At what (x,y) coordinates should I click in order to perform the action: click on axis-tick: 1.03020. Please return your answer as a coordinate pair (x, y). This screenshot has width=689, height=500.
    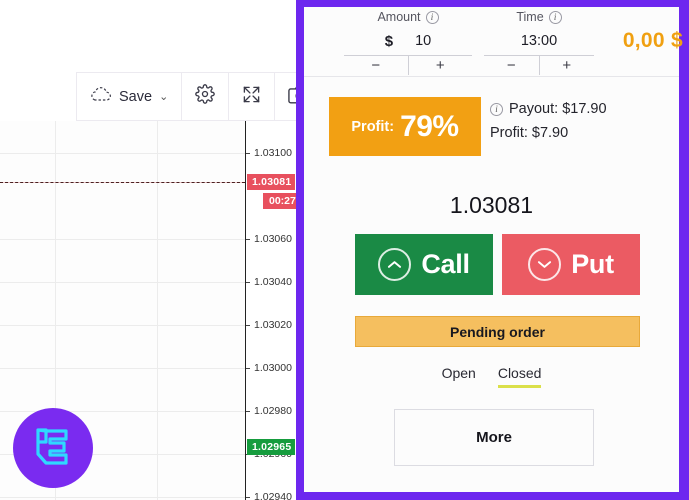
    Looking at the image, I should click on (269, 325).